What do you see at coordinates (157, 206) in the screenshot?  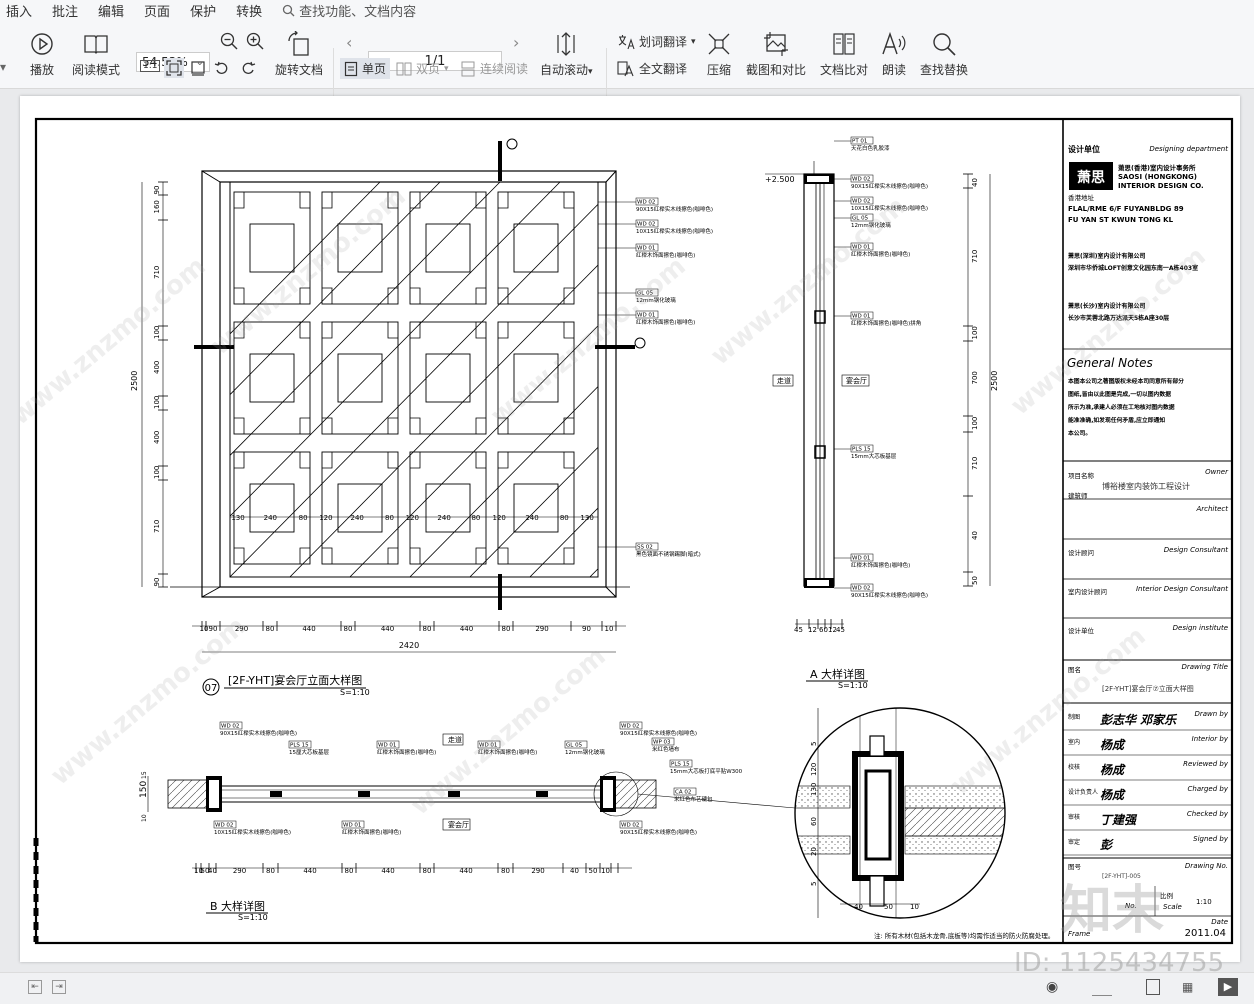 I see `dim-label: 160` at bounding box center [157, 206].